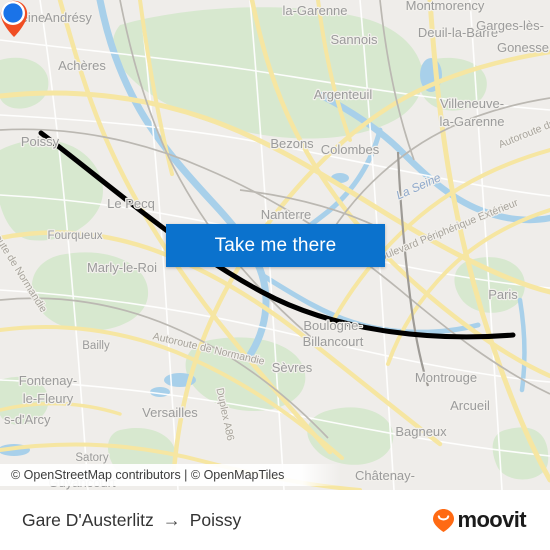 This screenshot has height=550, width=550. I want to click on map-label: Sannois, so click(354, 39).